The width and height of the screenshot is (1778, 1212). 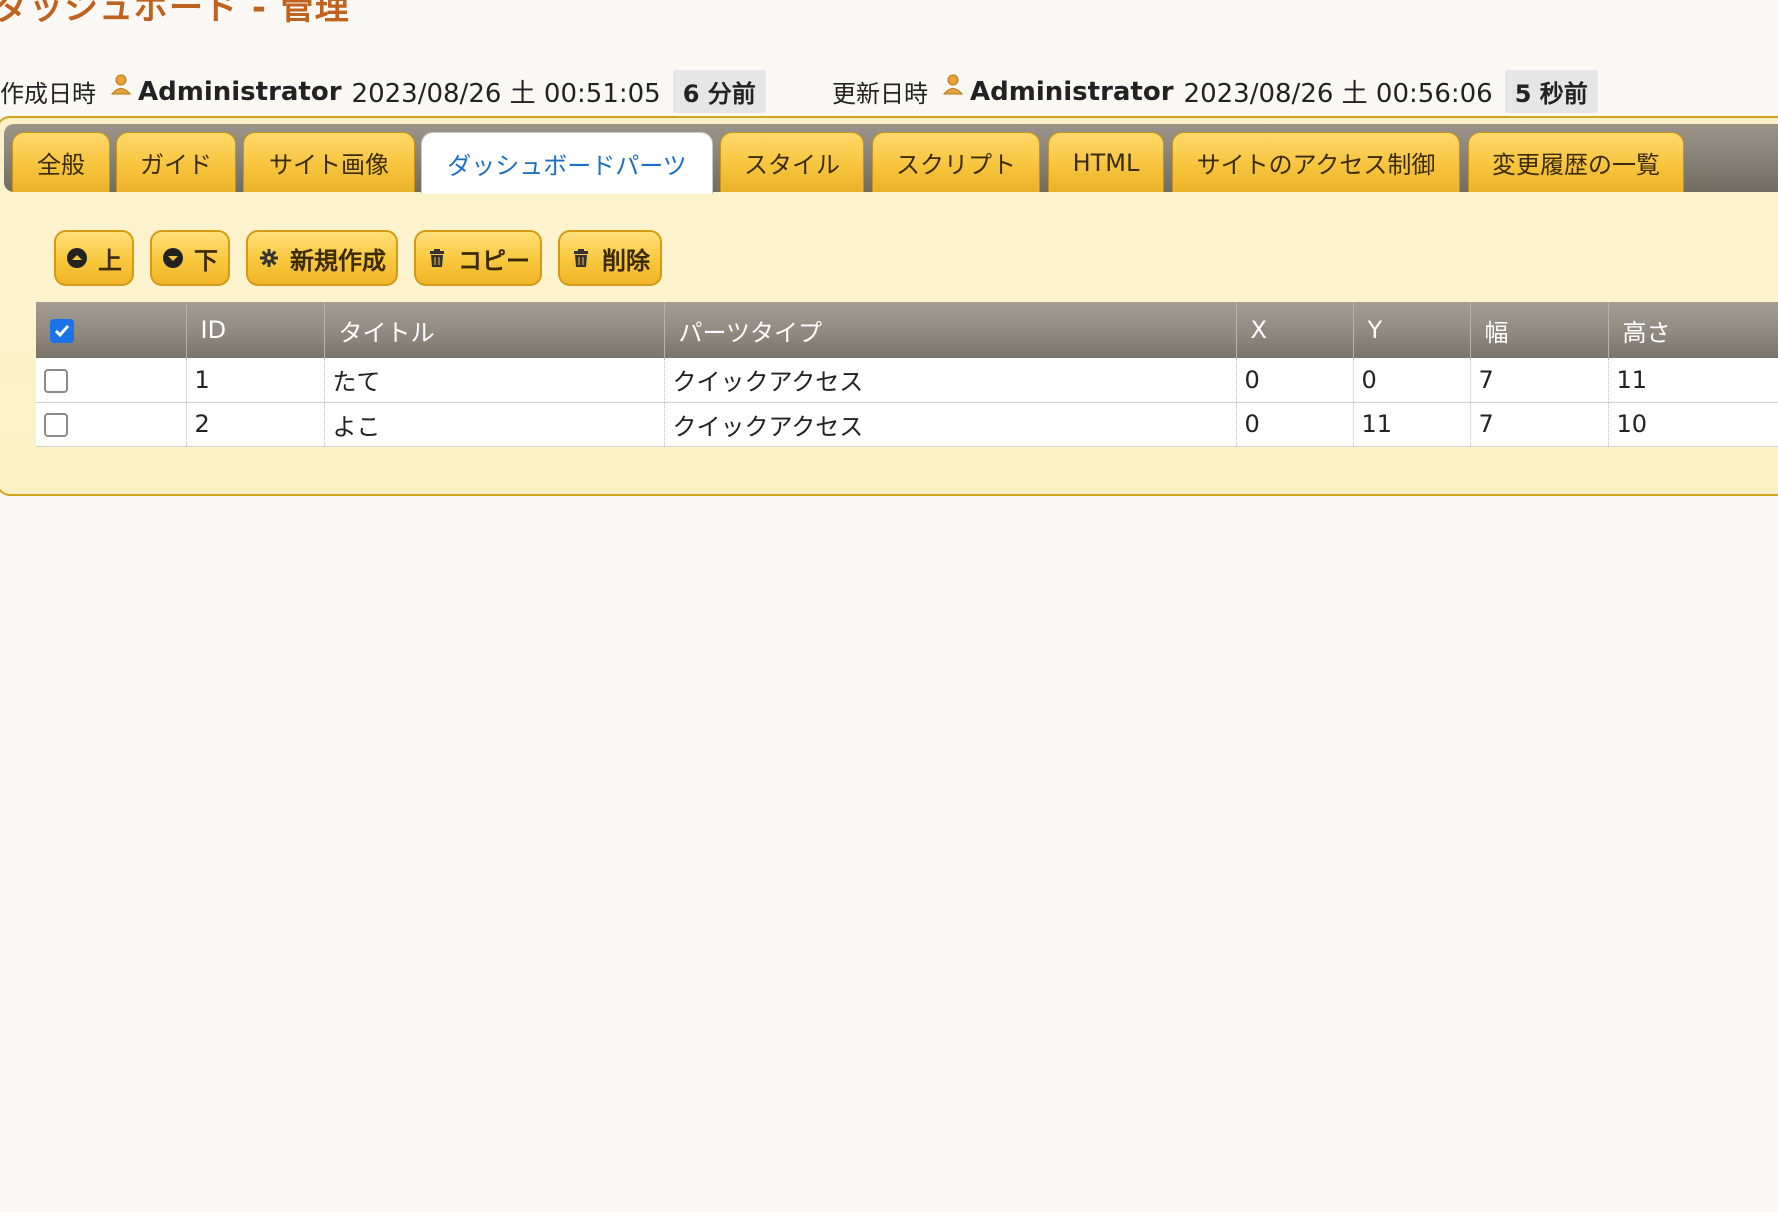 I want to click on cell-height: 10, so click(x=1693, y=424).